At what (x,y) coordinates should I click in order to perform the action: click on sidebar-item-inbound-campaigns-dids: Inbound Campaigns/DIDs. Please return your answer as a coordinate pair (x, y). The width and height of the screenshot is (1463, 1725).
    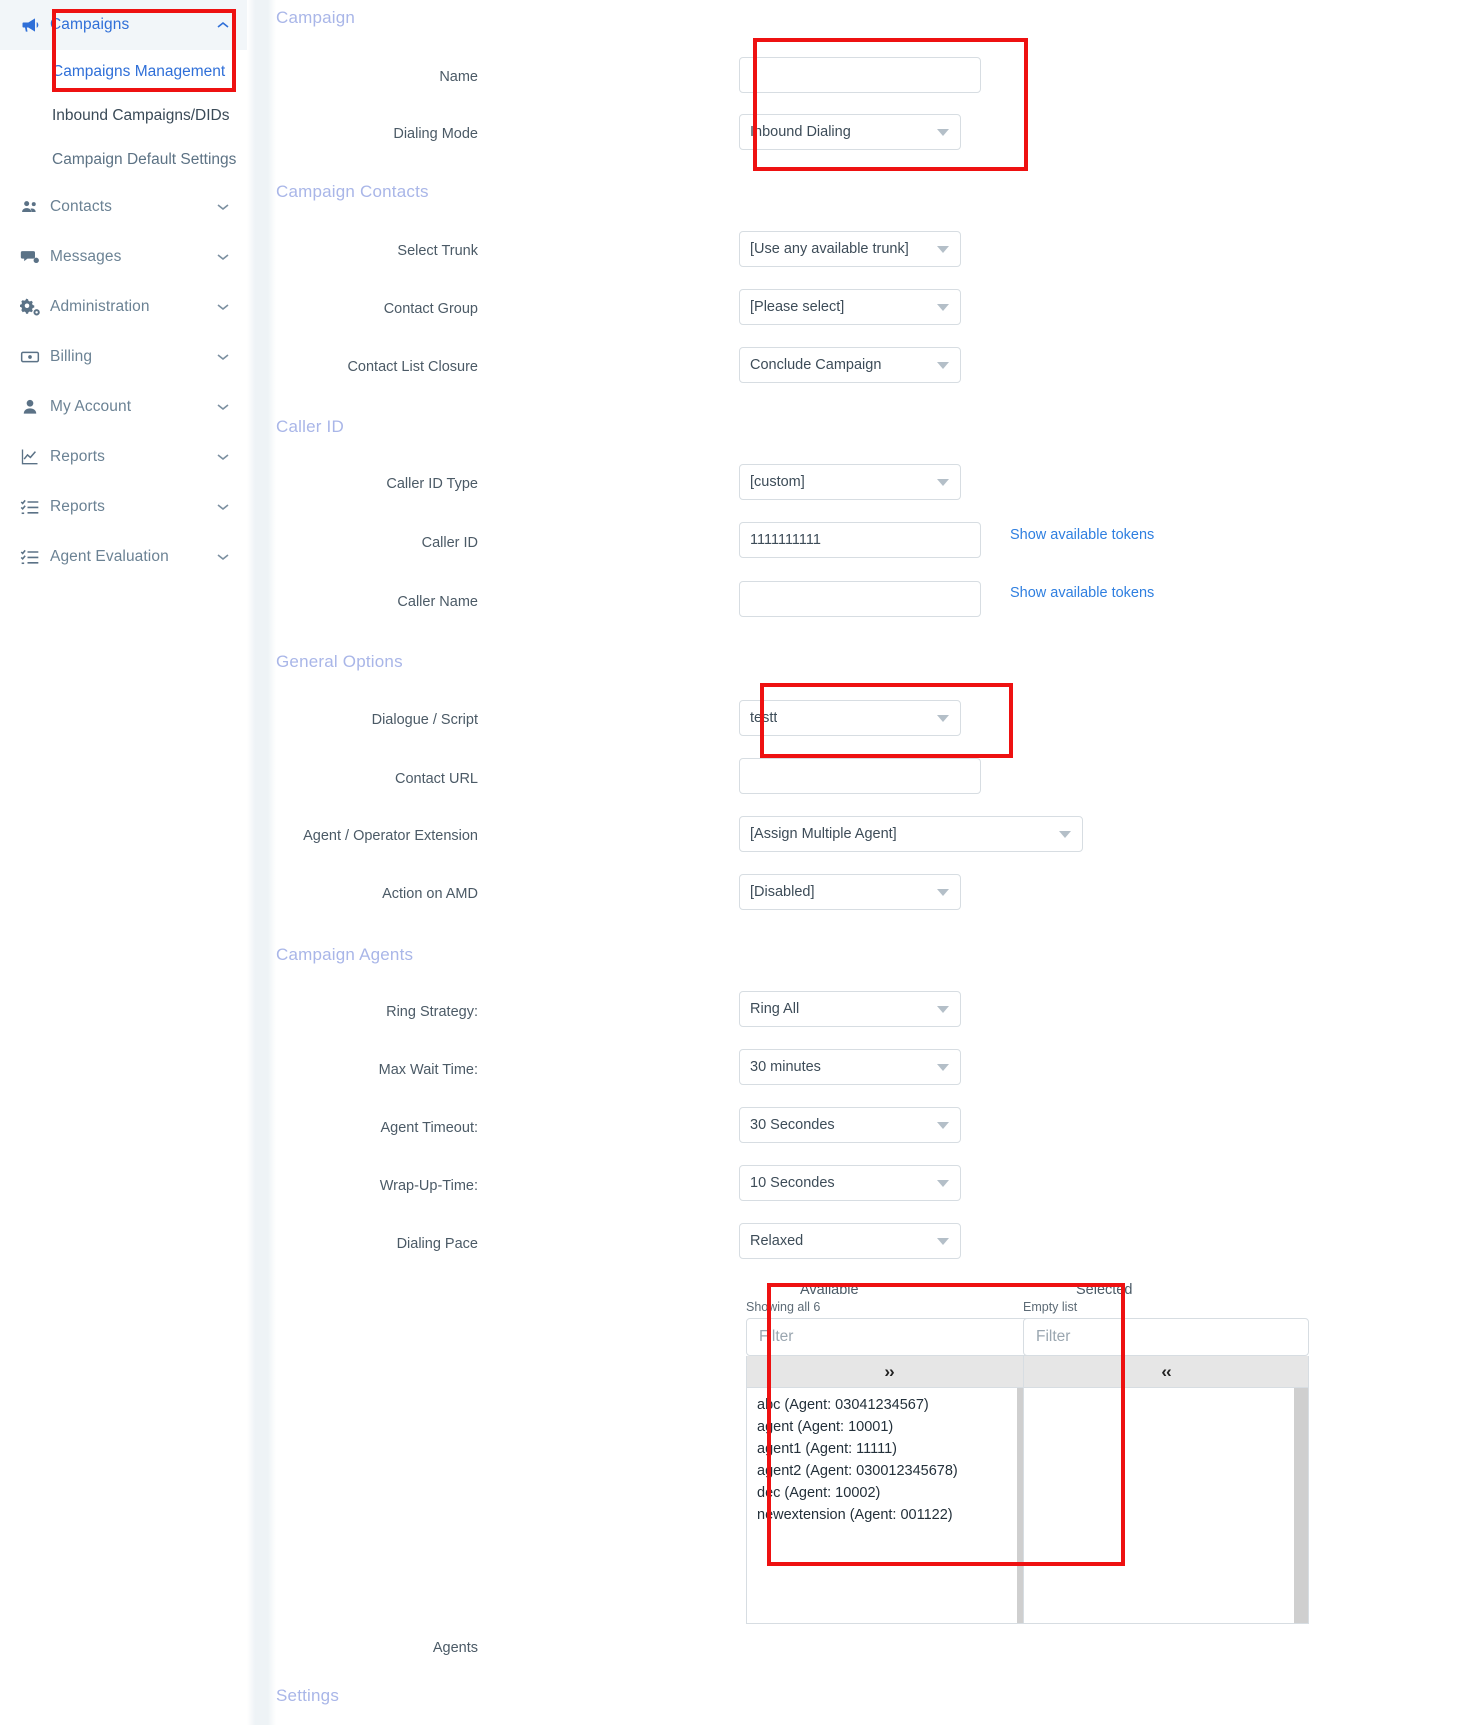
    Looking at the image, I should click on (123, 116).